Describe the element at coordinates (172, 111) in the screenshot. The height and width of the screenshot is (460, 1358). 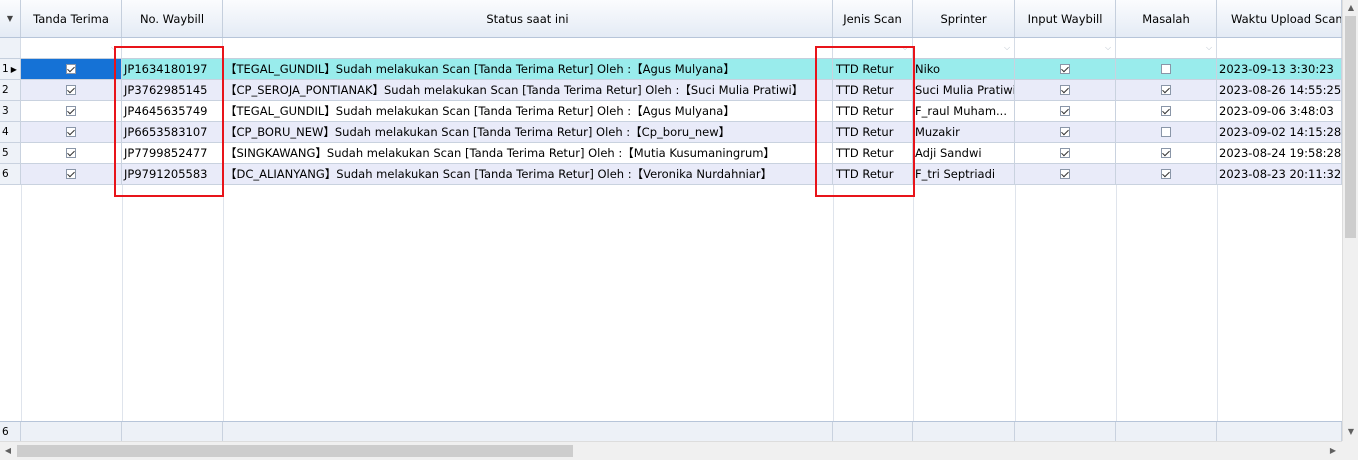
I see `cell-no-waybill: JP4645635749` at that location.